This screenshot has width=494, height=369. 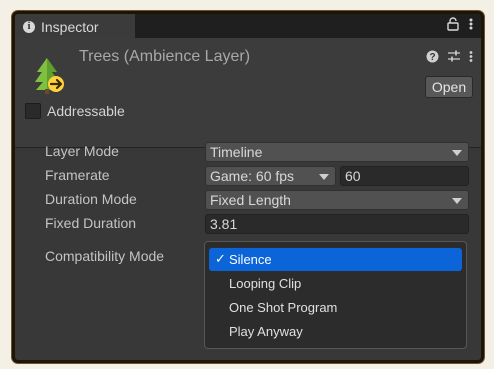 What do you see at coordinates (335, 259) in the screenshot?
I see `menu-item-silence: ✓ Silence` at bounding box center [335, 259].